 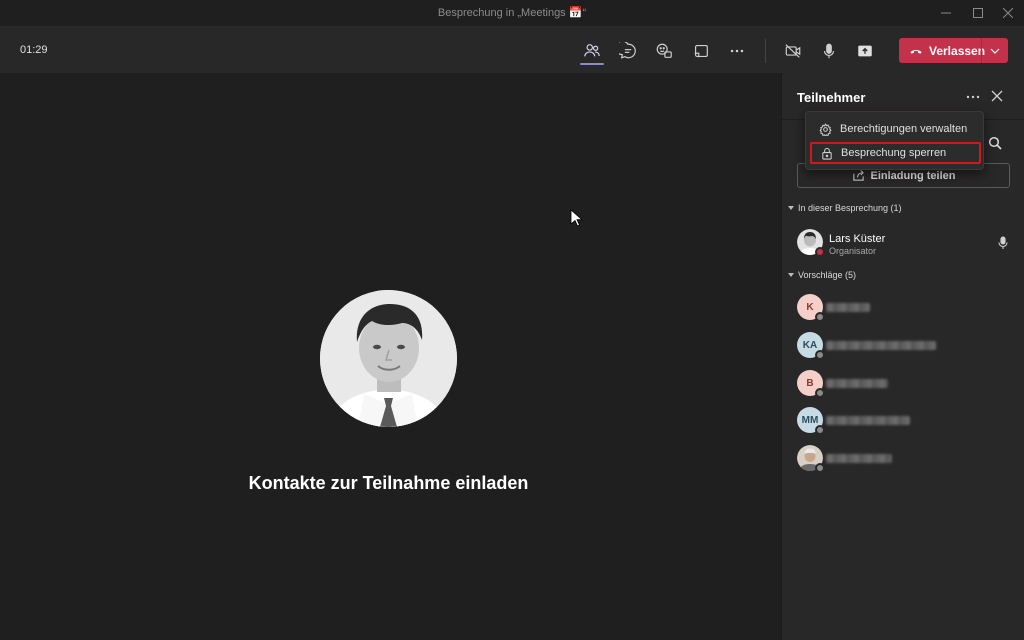 I want to click on chevron-down-icon, so click(x=995, y=51).